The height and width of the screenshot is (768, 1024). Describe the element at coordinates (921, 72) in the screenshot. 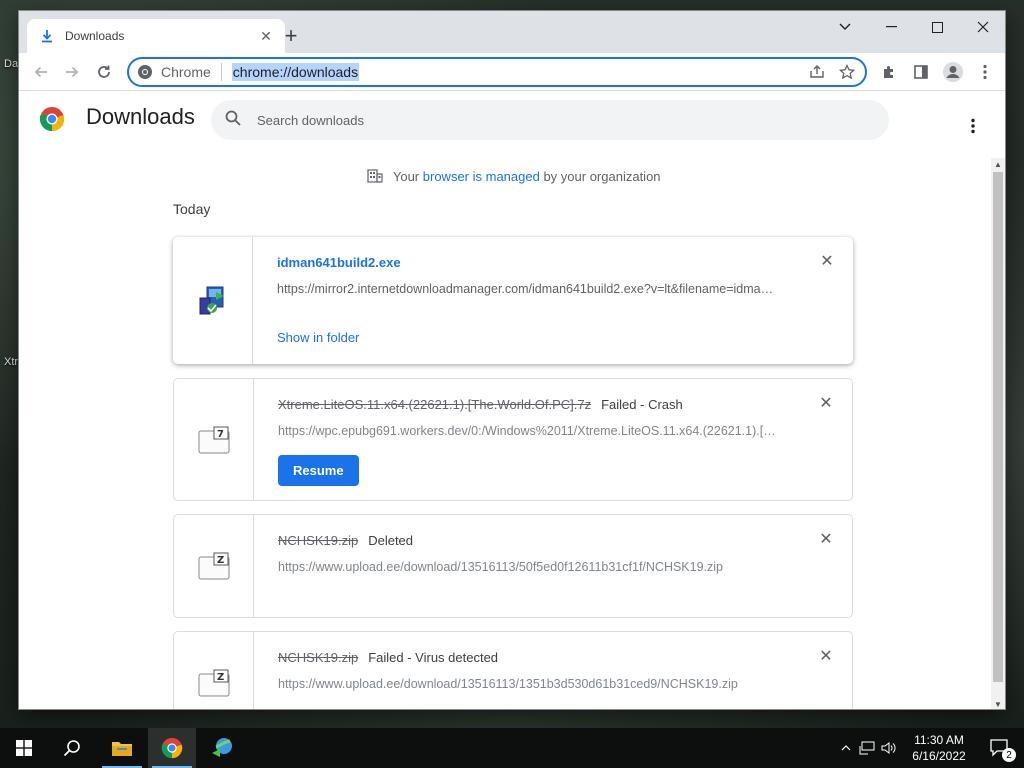

I see `side-panel-icon` at that location.